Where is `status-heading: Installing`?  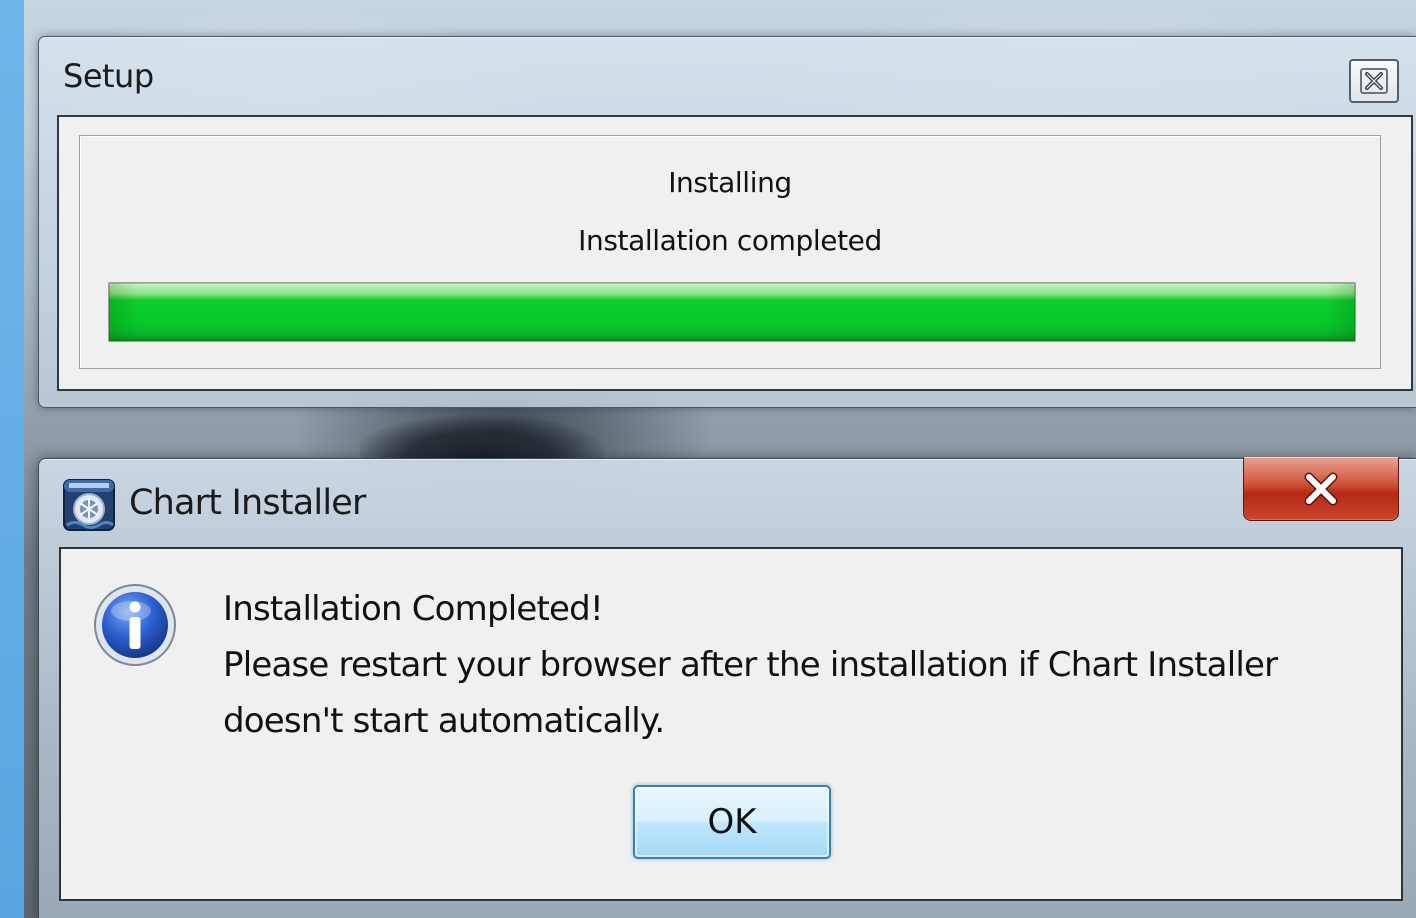 status-heading: Installing is located at coordinates (730, 182).